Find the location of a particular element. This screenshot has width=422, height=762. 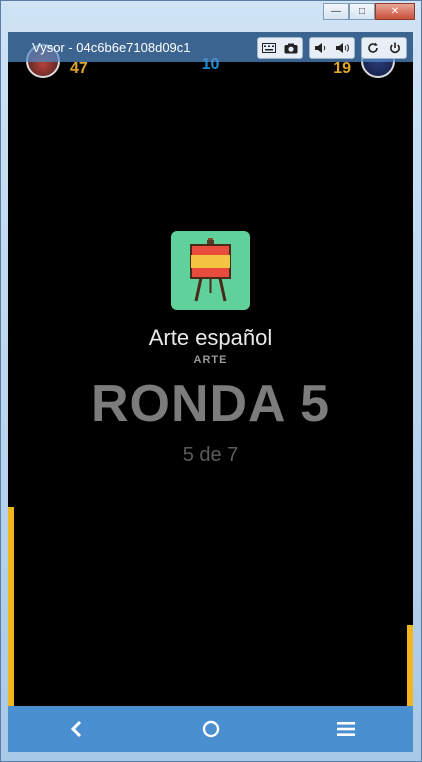

camera-icon is located at coordinates (291, 48).